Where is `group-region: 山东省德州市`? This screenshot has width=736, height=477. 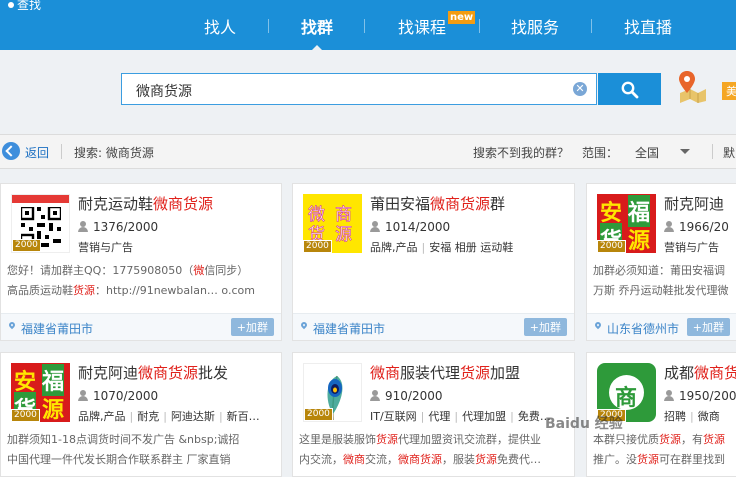
group-region: 山东省德州市 is located at coordinates (643, 329).